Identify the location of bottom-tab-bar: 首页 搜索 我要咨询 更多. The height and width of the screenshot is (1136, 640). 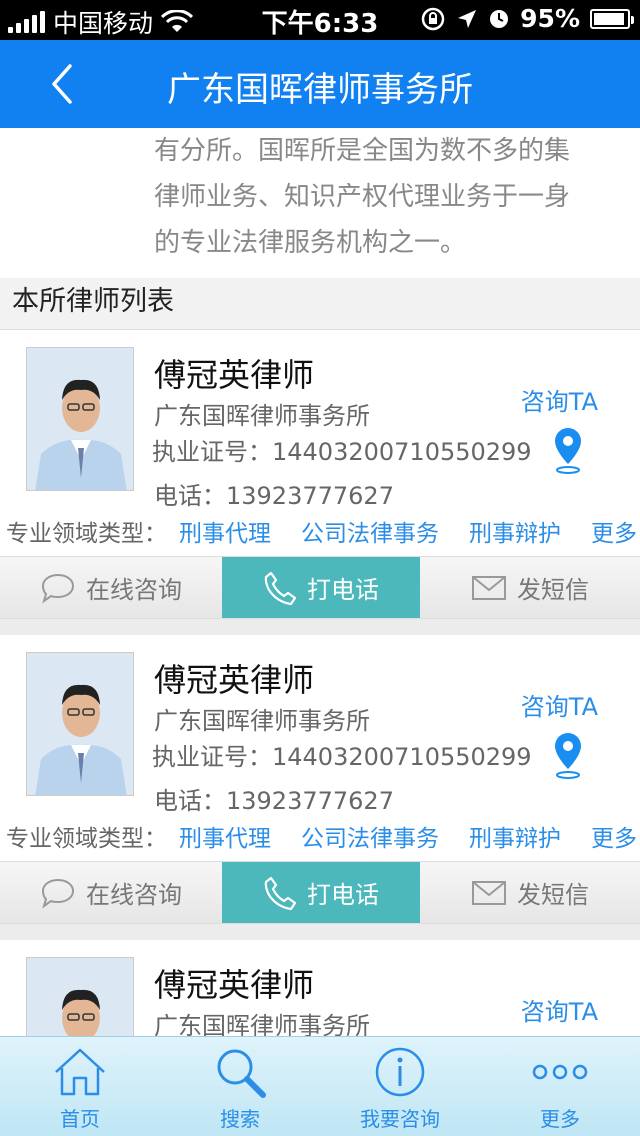
(320, 1086).